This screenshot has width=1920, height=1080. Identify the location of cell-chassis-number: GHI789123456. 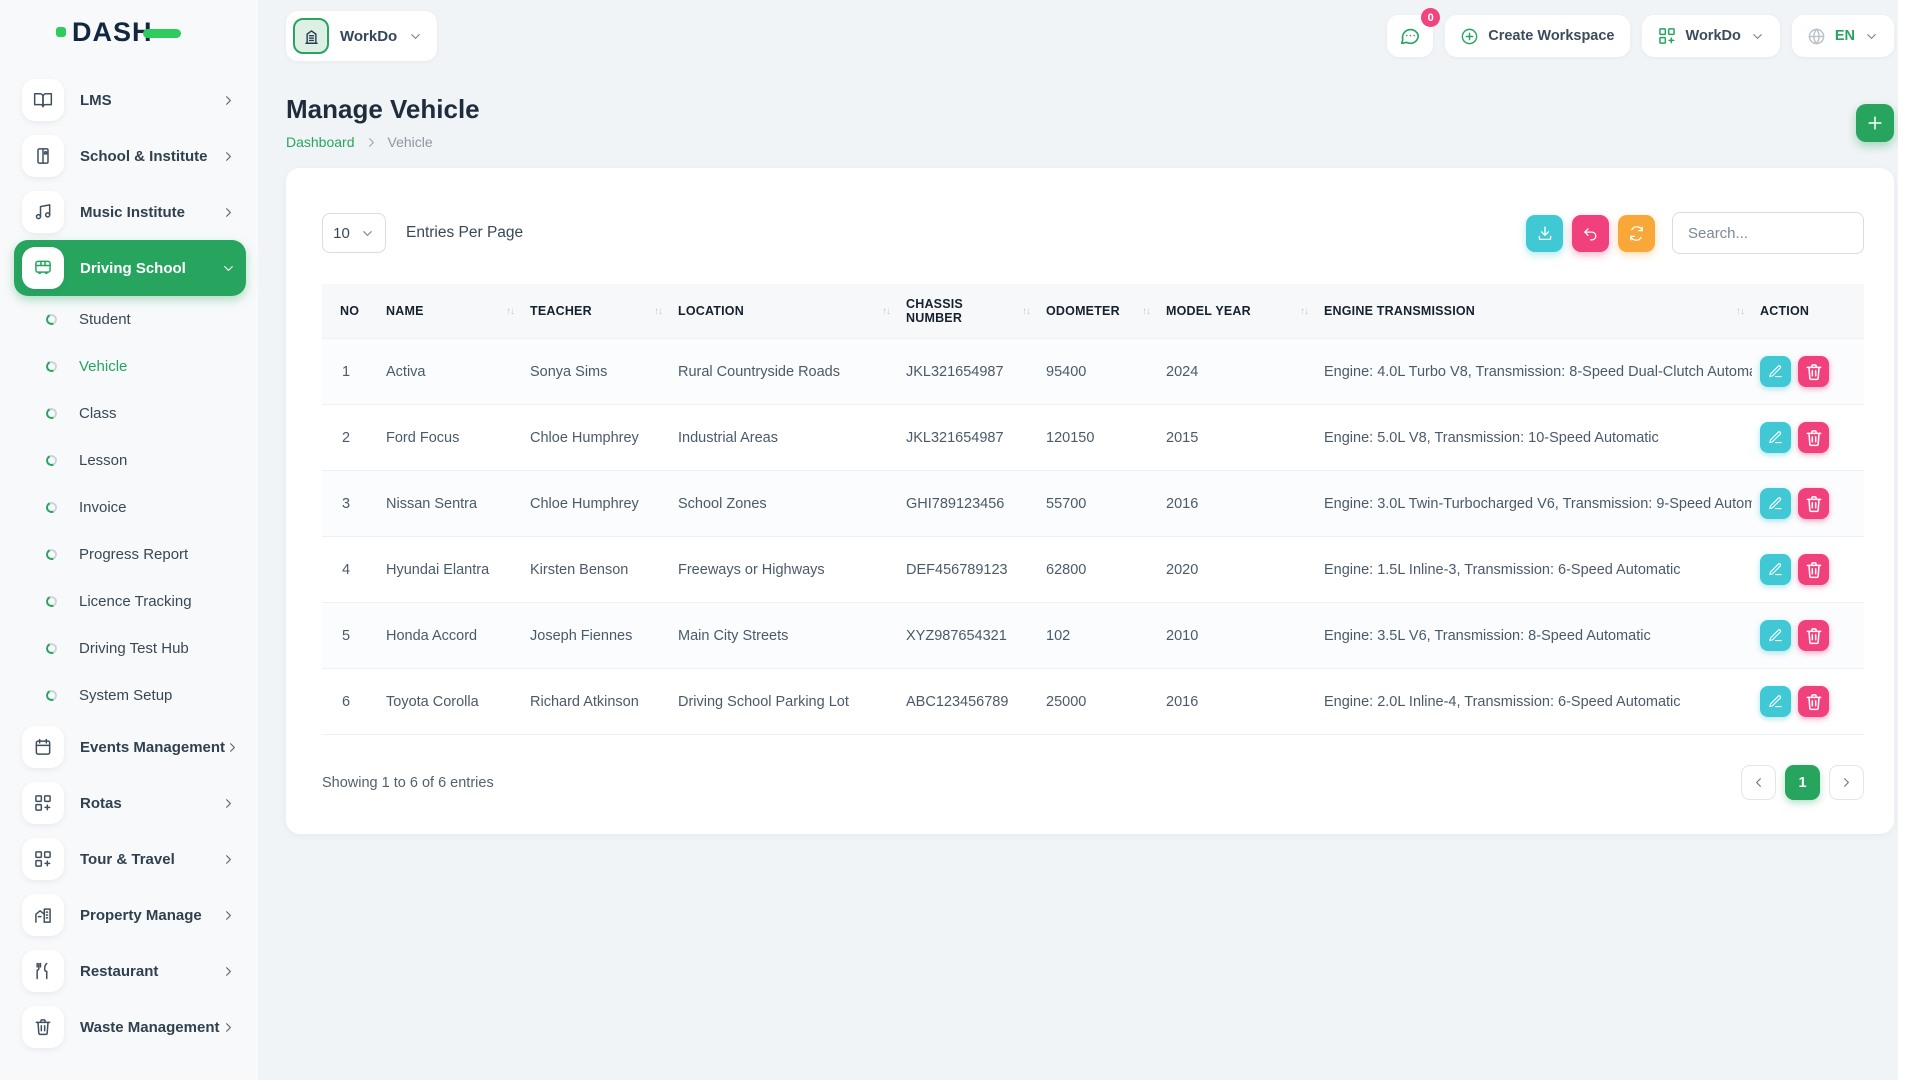
(968, 503).